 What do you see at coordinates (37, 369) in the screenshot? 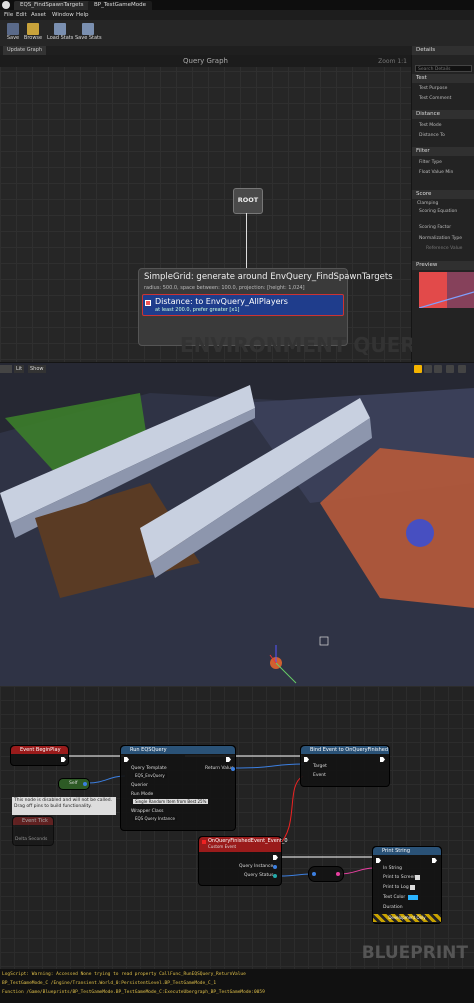
I see `show-flags-button: Show` at bounding box center [37, 369].